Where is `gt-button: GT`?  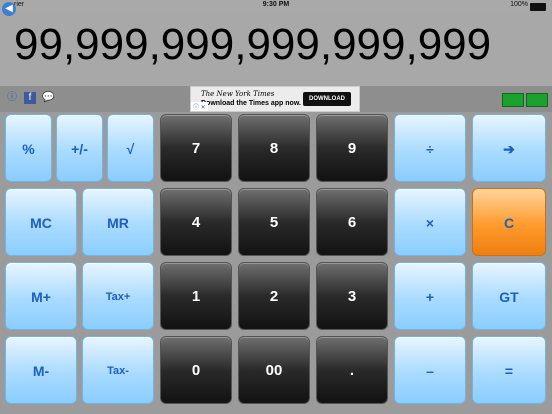 gt-button: GT is located at coordinates (509, 296).